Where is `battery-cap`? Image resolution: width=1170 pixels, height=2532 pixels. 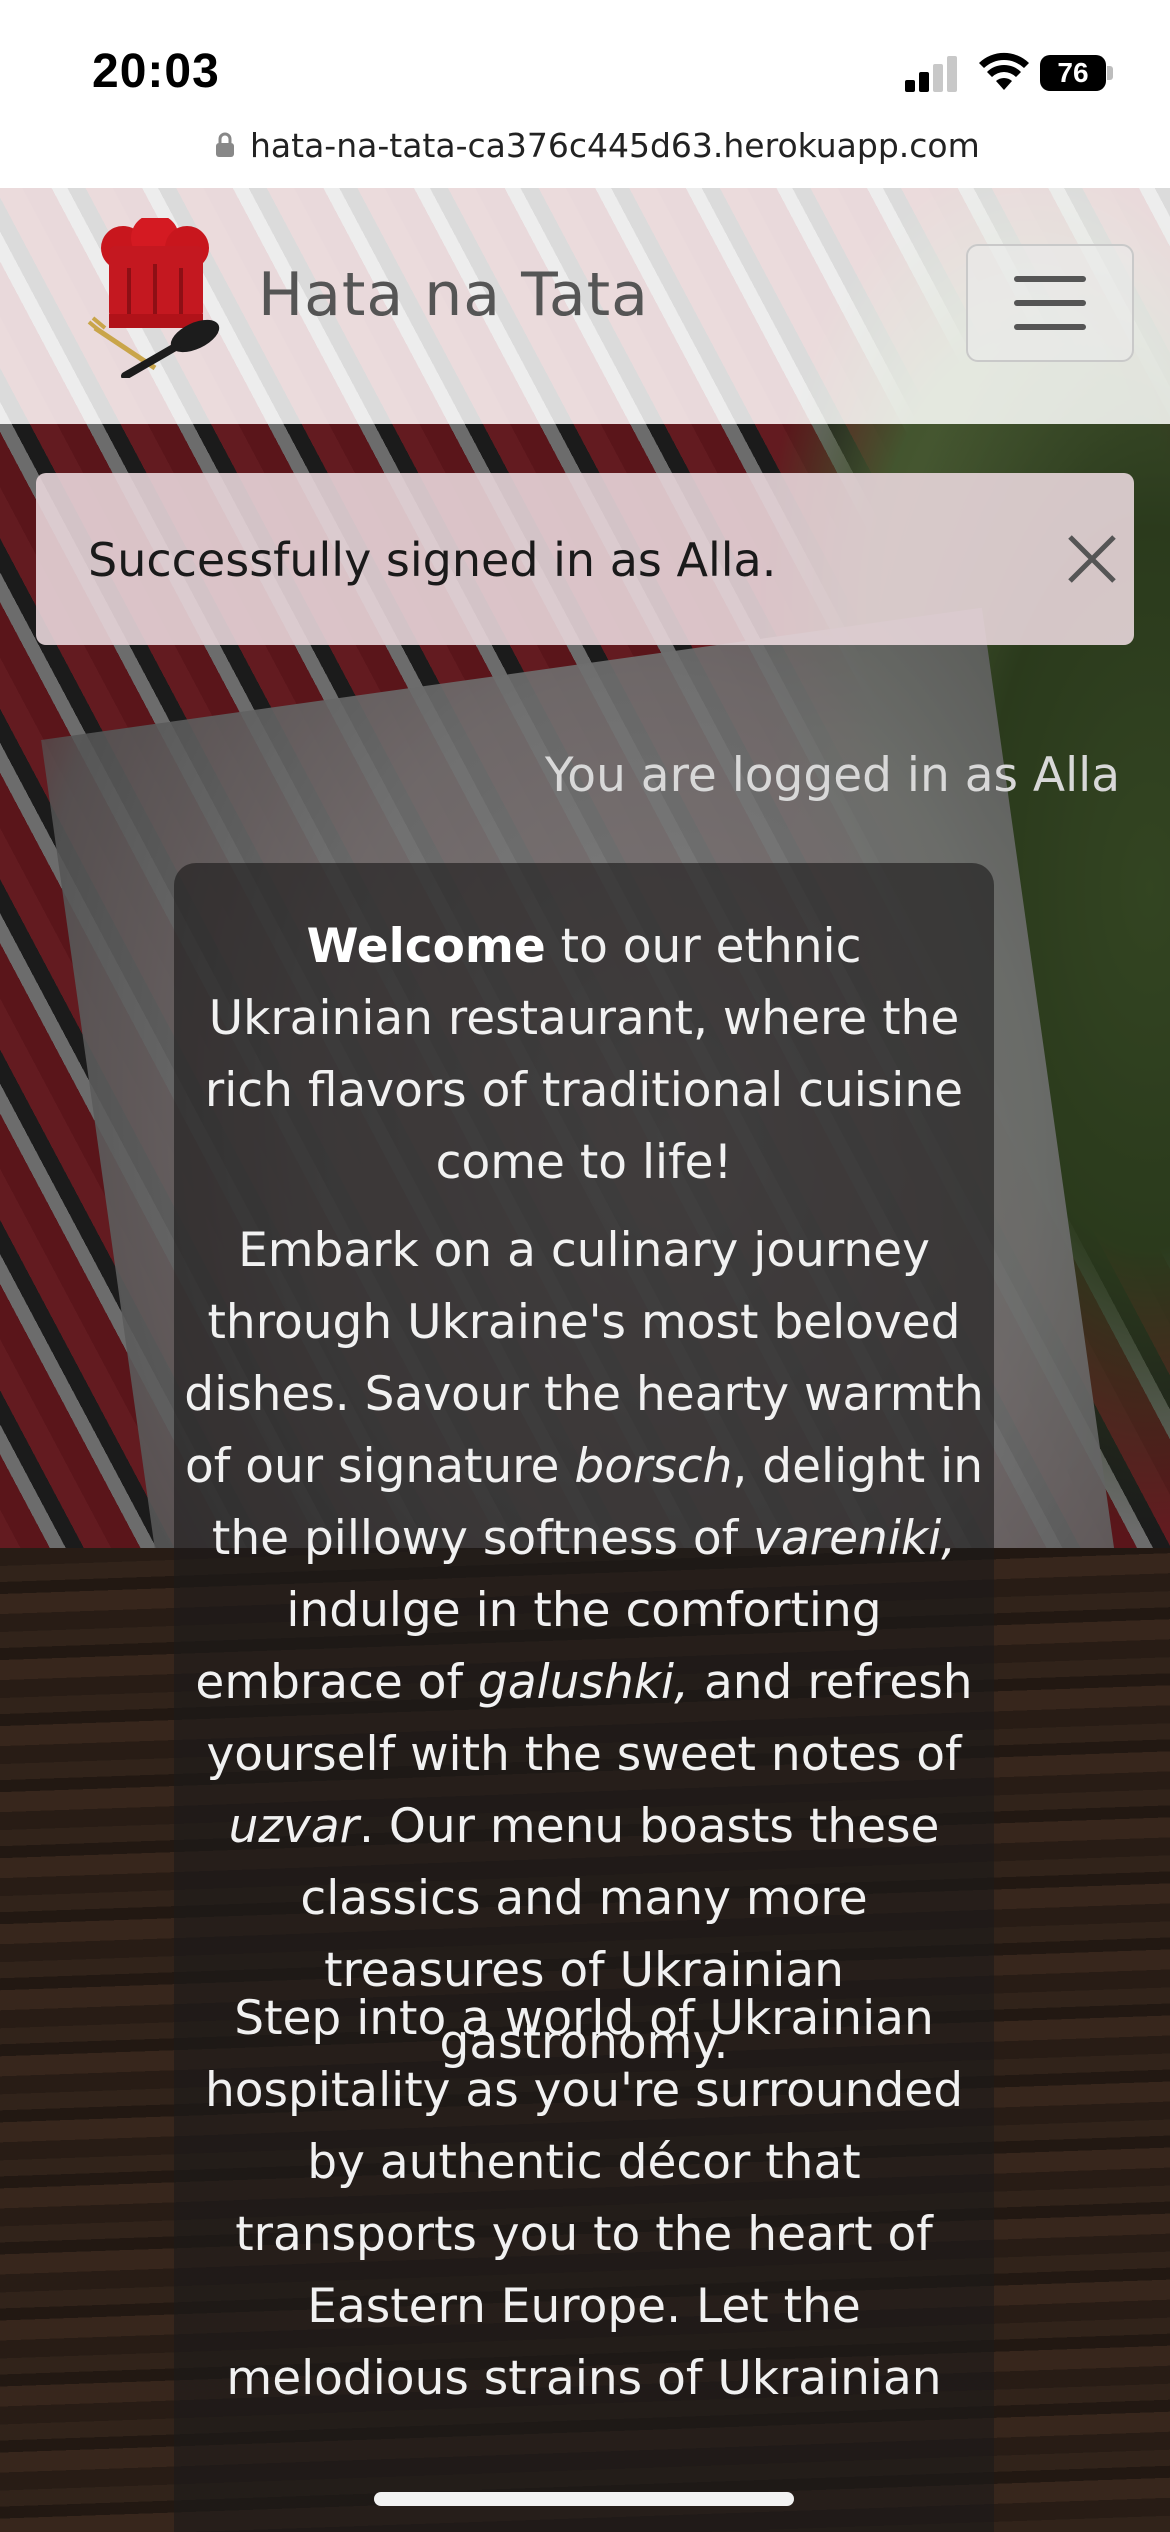
battery-cap is located at coordinates (1110, 73).